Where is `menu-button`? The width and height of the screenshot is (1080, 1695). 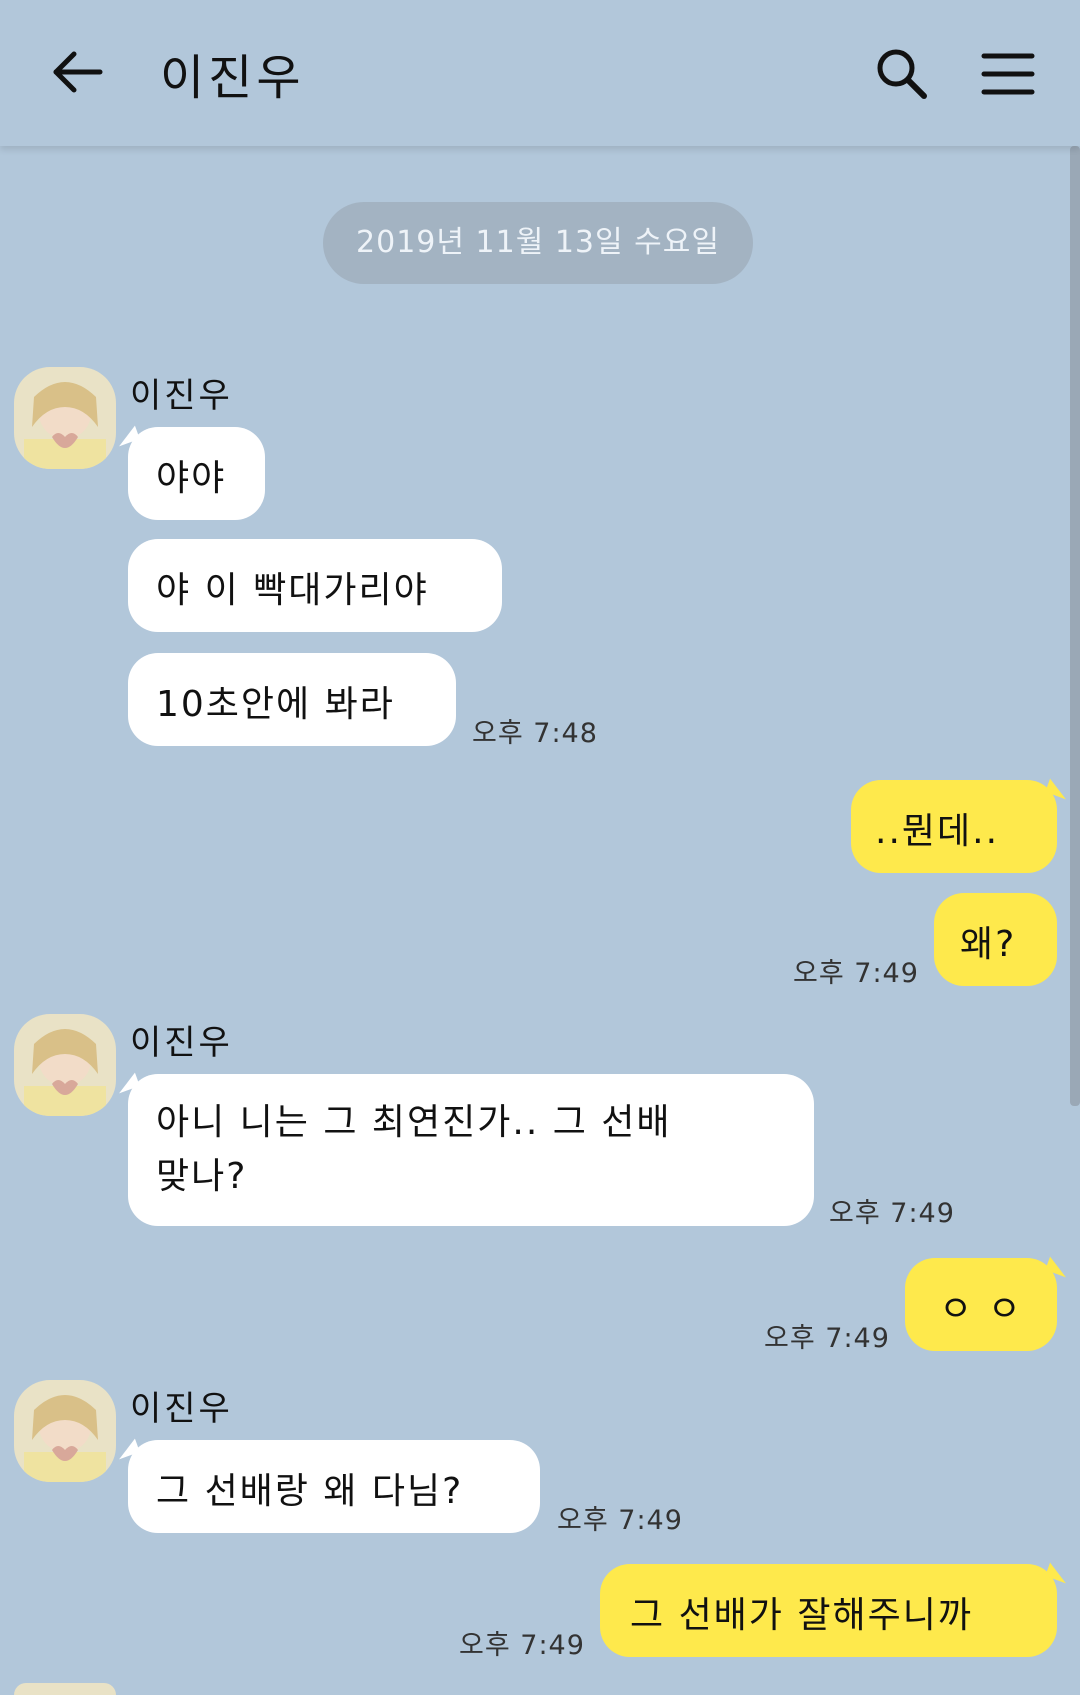
menu-button is located at coordinates (1008, 74).